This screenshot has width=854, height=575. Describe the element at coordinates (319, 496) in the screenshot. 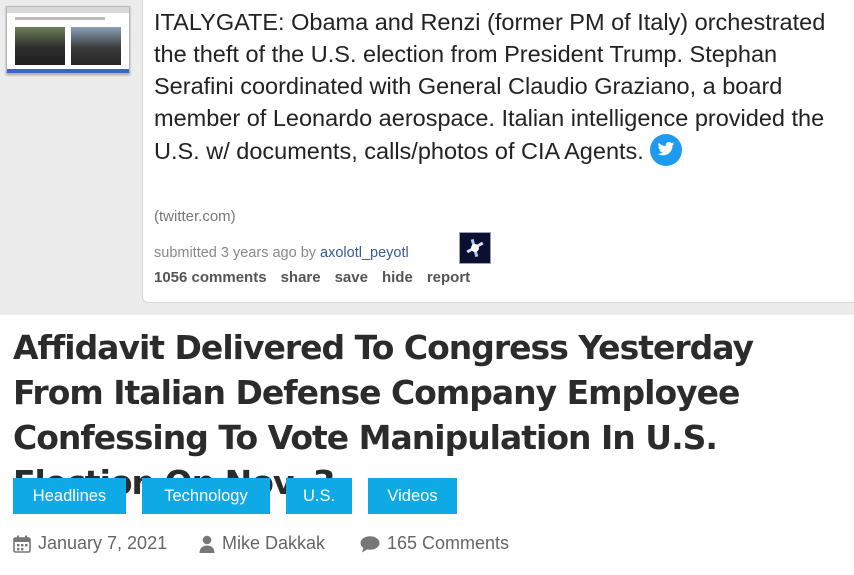

I see `tag-us: U.S.` at that location.